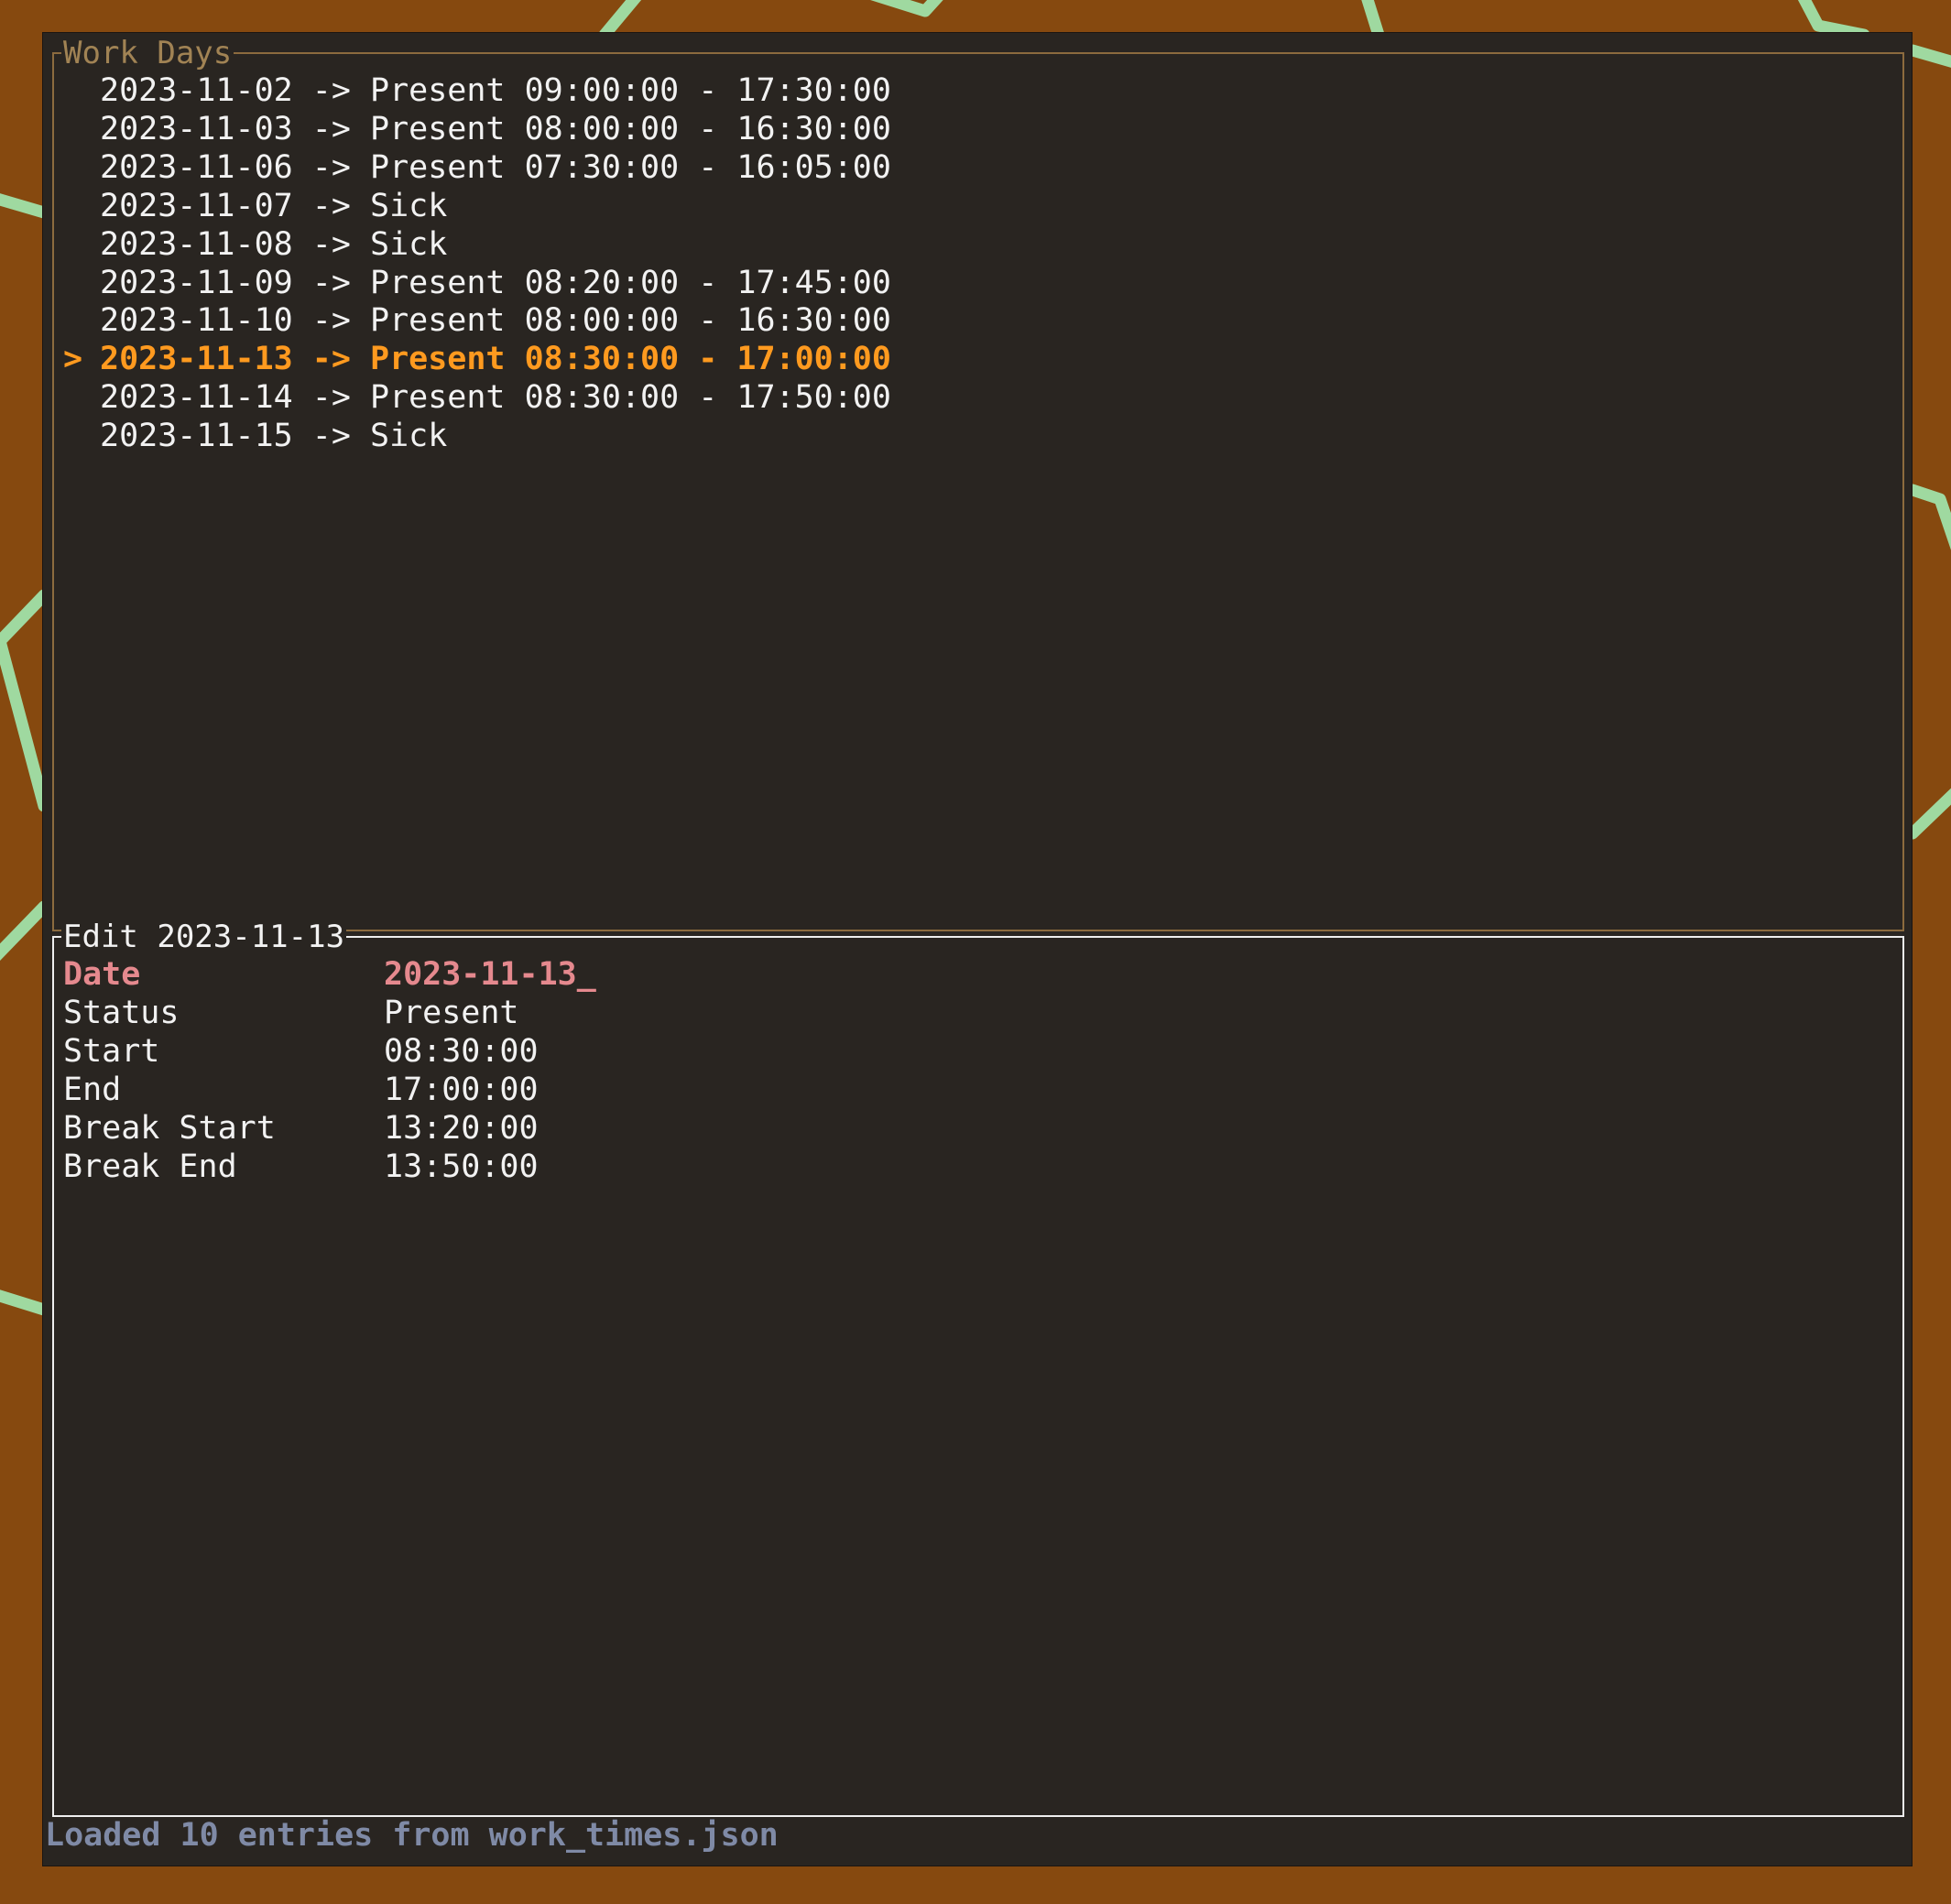 Image resolution: width=1951 pixels, height=1904 pixels. Describe the element at coordinates (604, 1090) in the screenshot. I see `field-end: End 17:00:00` at that location.